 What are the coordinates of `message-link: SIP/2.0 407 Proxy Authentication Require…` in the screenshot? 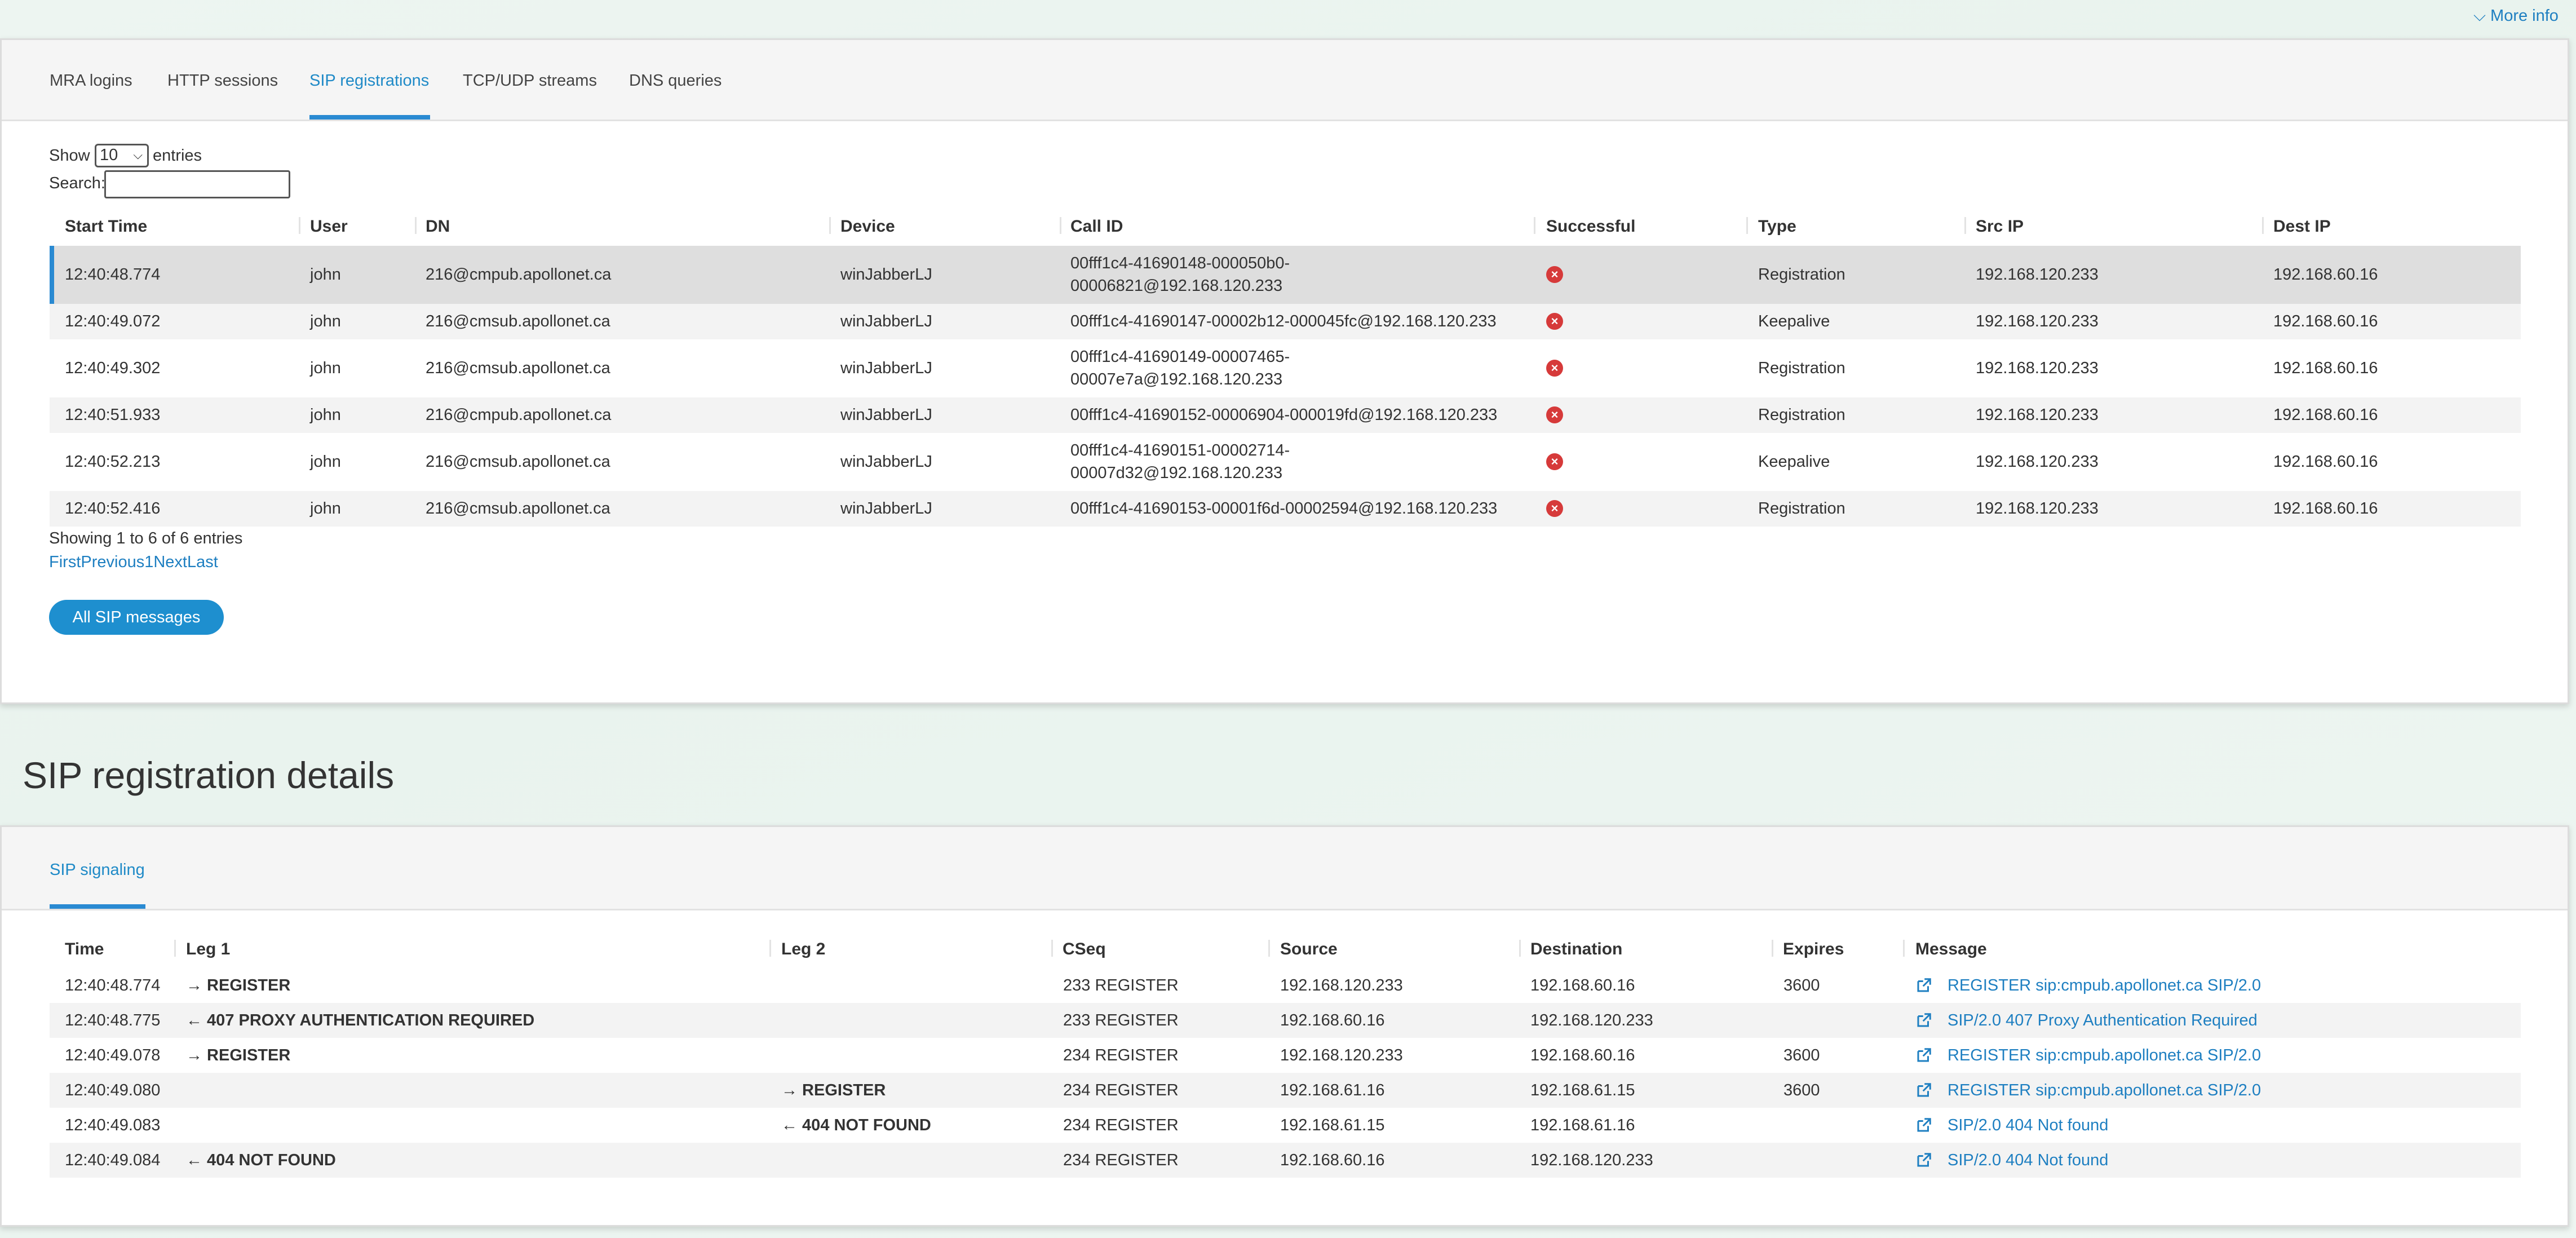 It's located at (2103, 1021).